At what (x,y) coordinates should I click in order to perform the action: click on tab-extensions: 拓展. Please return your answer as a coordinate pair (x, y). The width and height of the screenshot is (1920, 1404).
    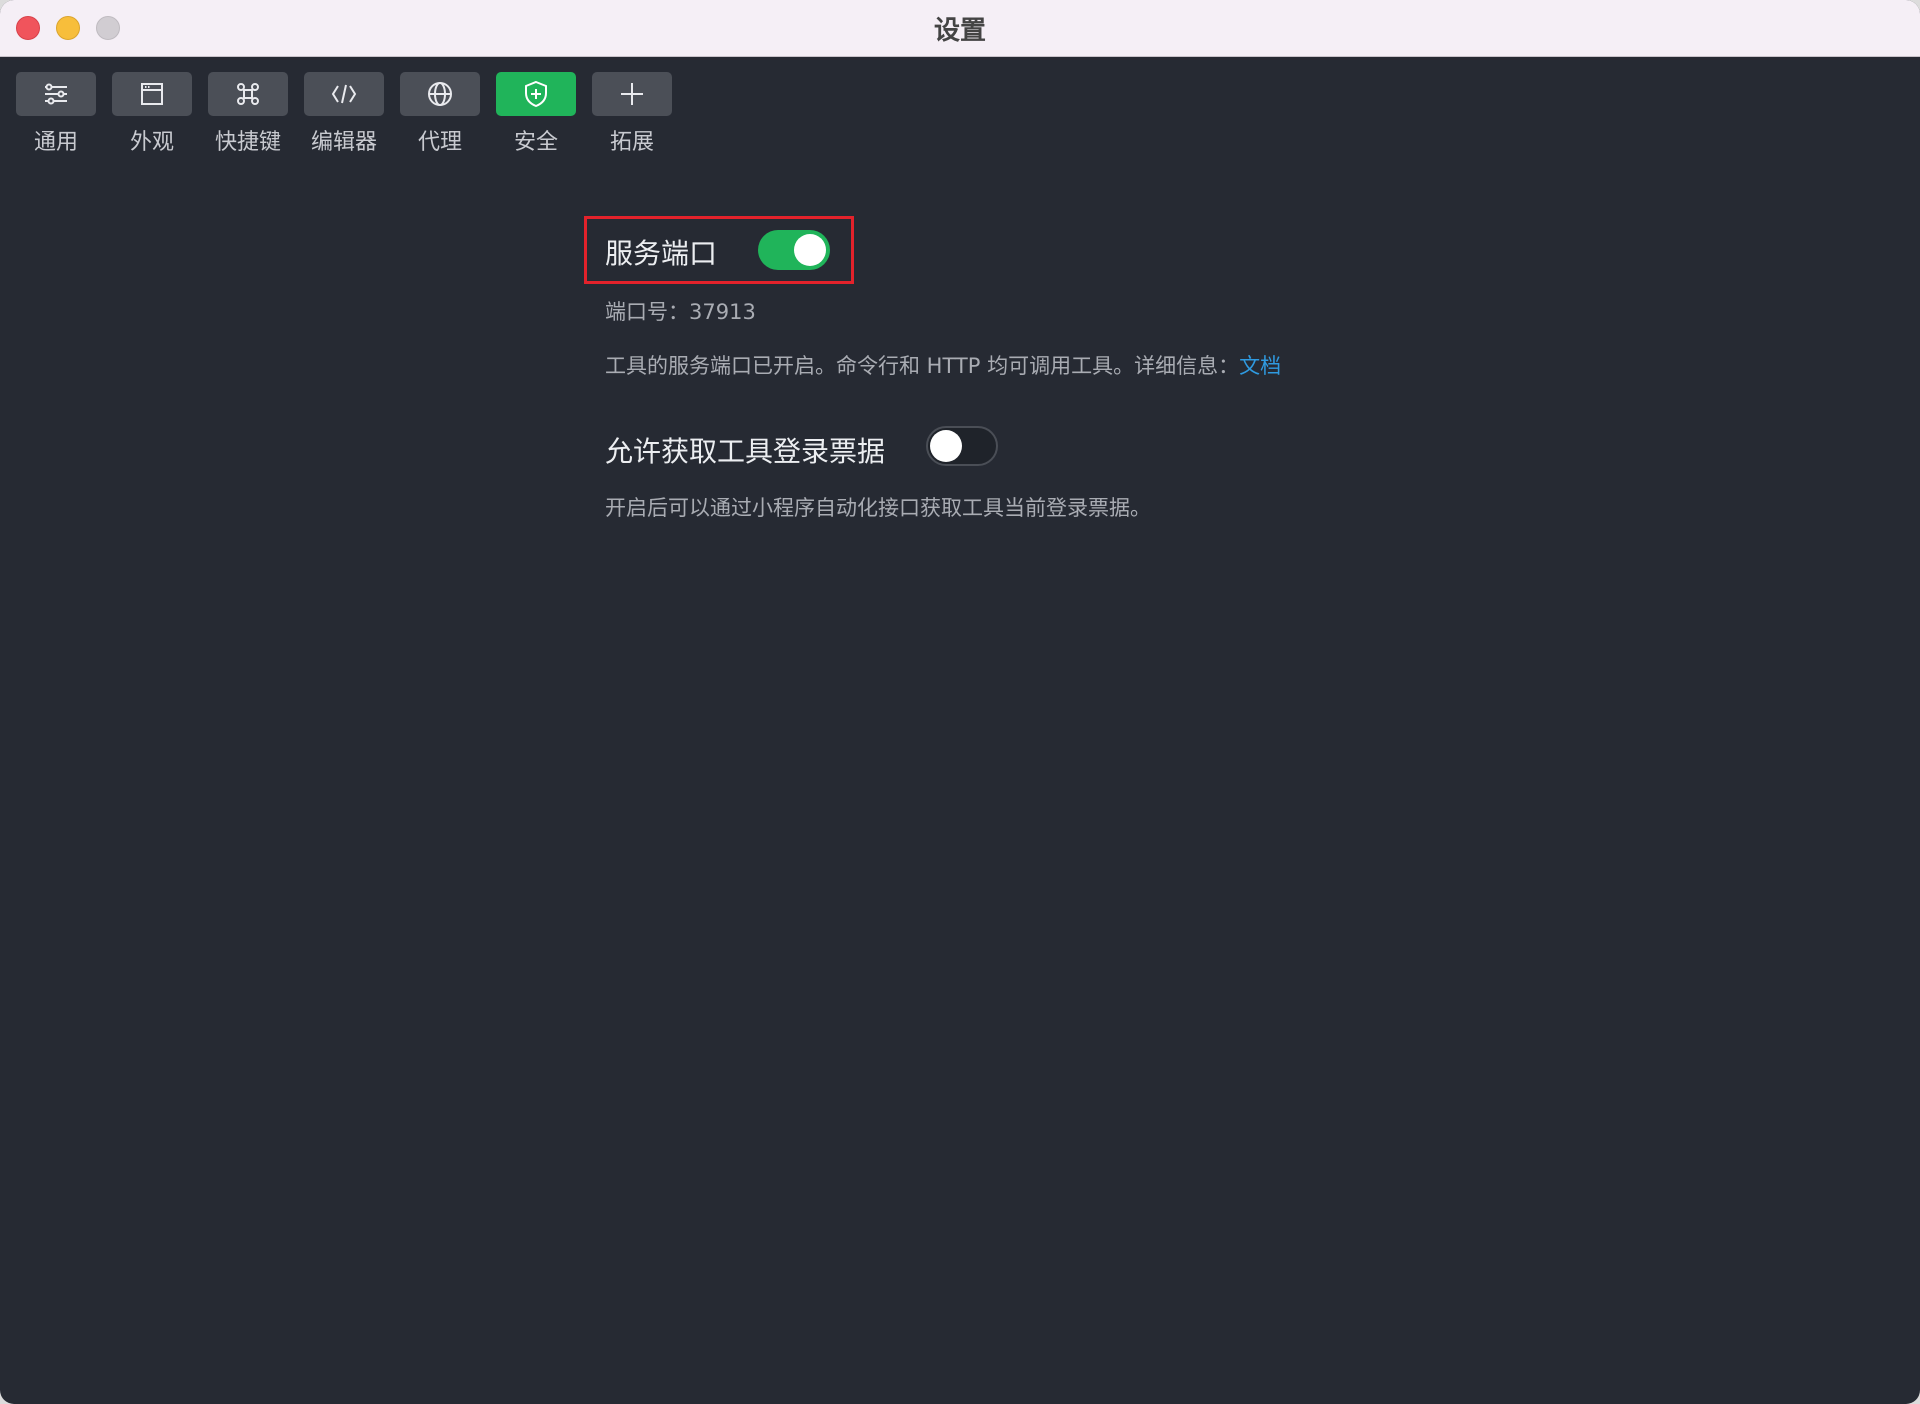
    Looking at the image, I should click on (632, 114).